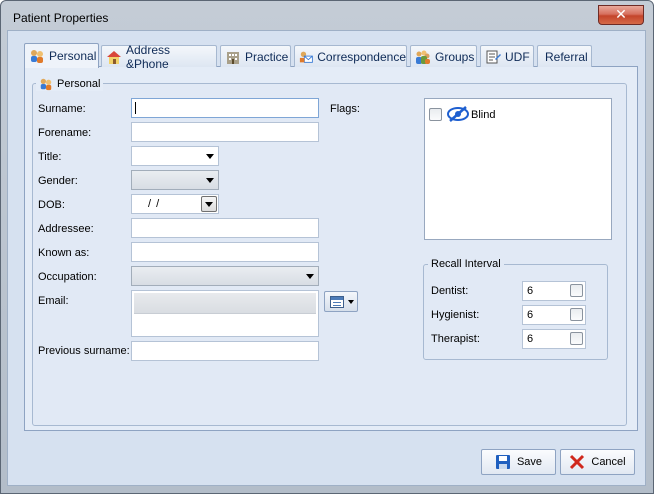 The height and width of the screenshot is (494, 654). What do you see at coordinates (483, 115) in the screenshot?
I see `flag-blind-label: Blind` at bounding box center [483, 115].